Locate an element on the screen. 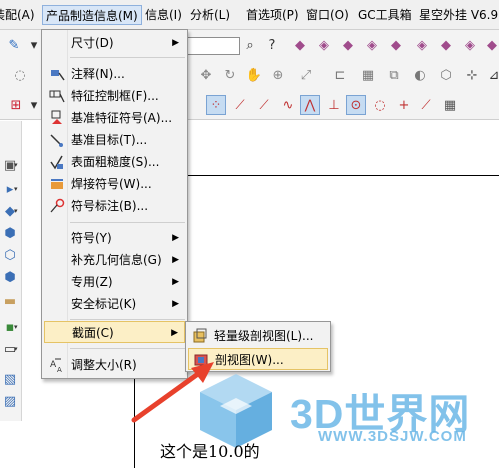  caption-text: 这个是10.0的 is located at coordinates (210, 451).